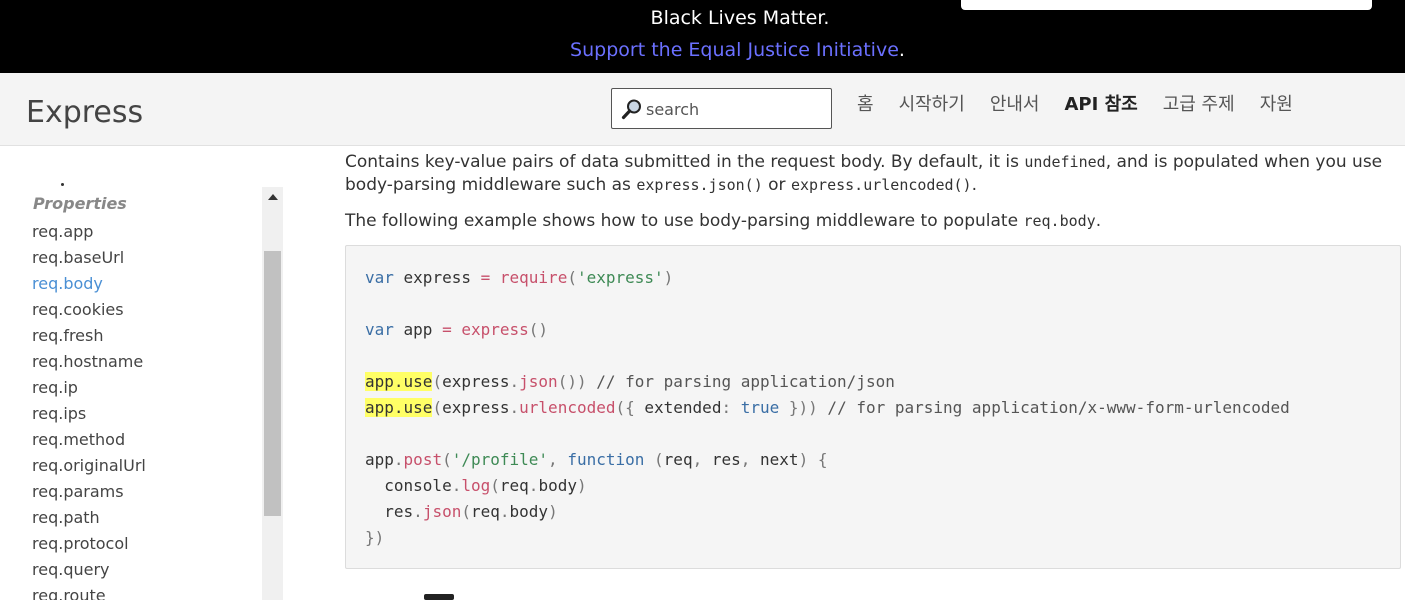 This screenshot has width=1405, height=600. Describe the element at coordinates (1059, 221) in the screenshot. I see `inline-code-req-body: req.body` at that location.